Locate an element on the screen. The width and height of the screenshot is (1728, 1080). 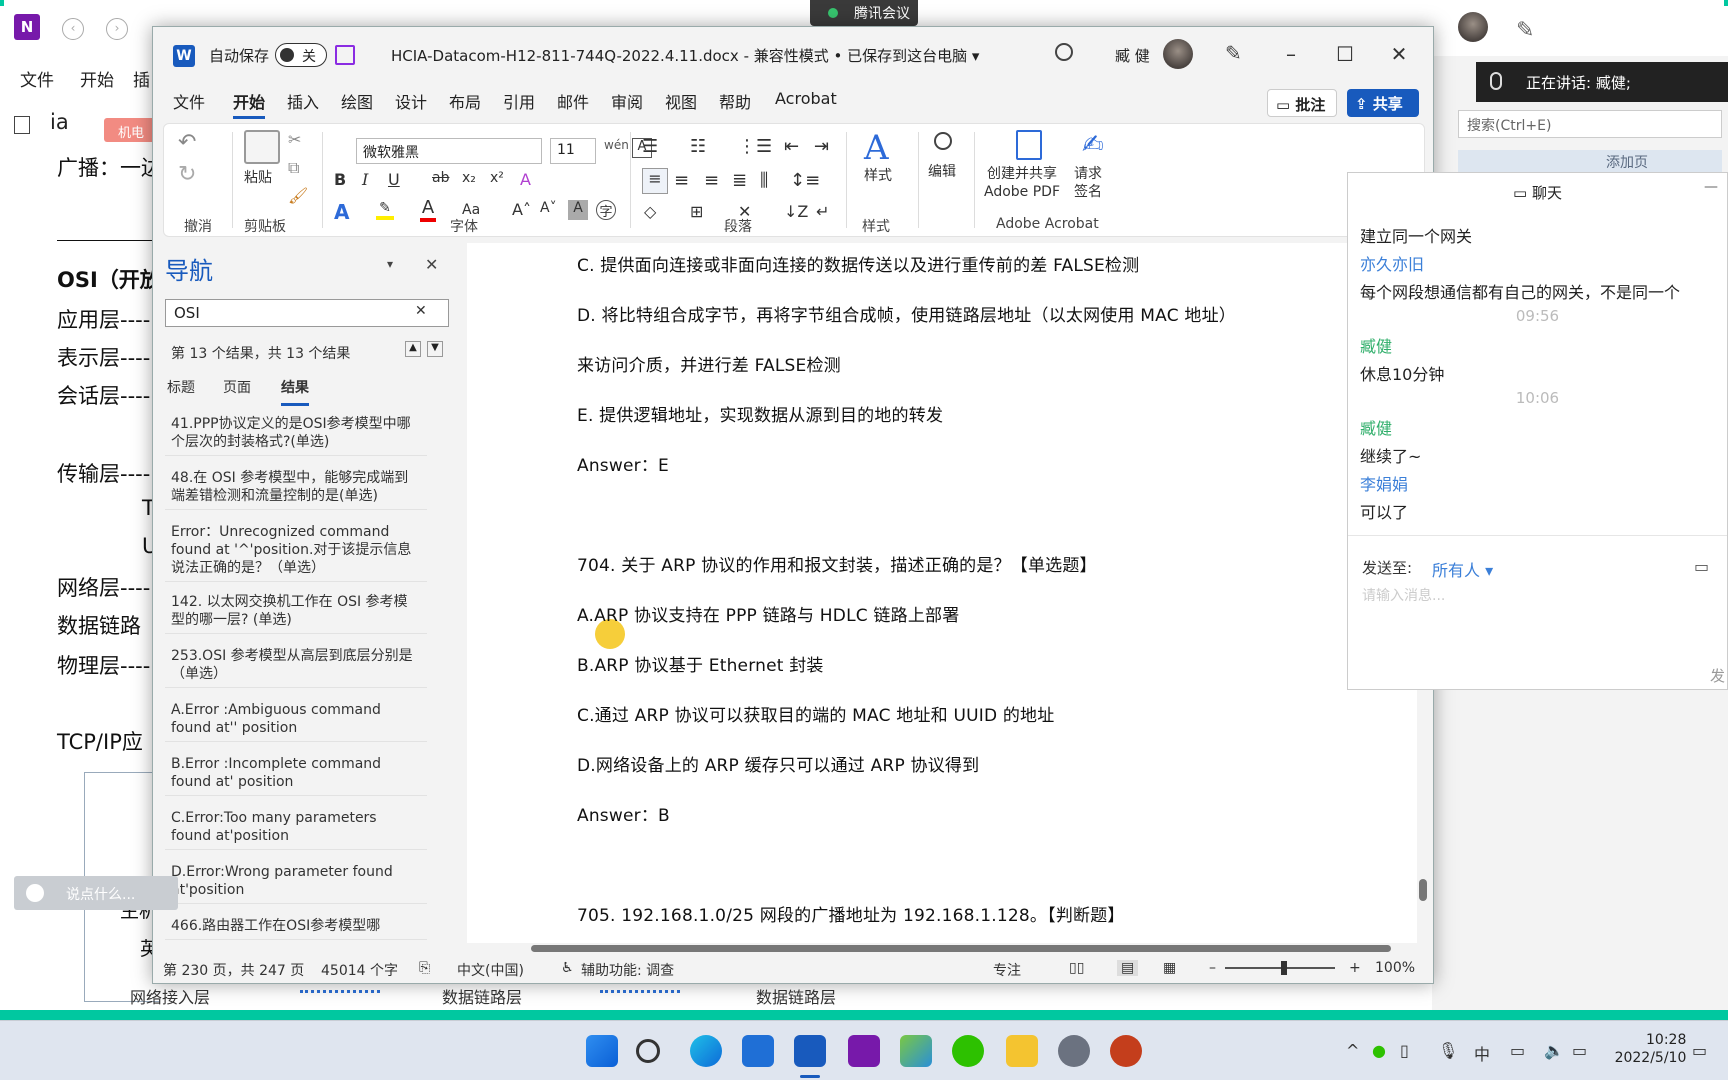
close-icon: ✕ is located at coordinates (431, 264).